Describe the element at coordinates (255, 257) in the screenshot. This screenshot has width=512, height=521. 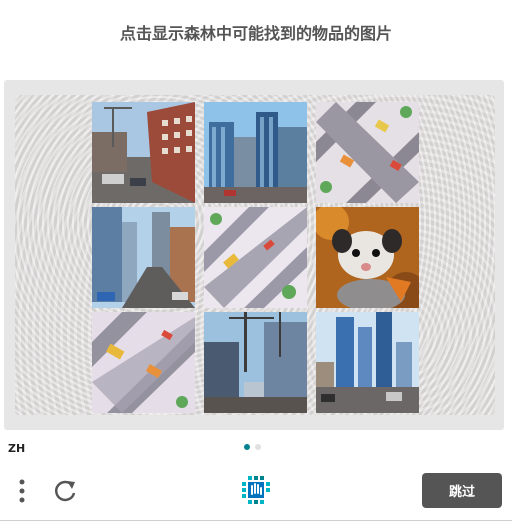
I see `image-tile-isometric-roads` at that location.